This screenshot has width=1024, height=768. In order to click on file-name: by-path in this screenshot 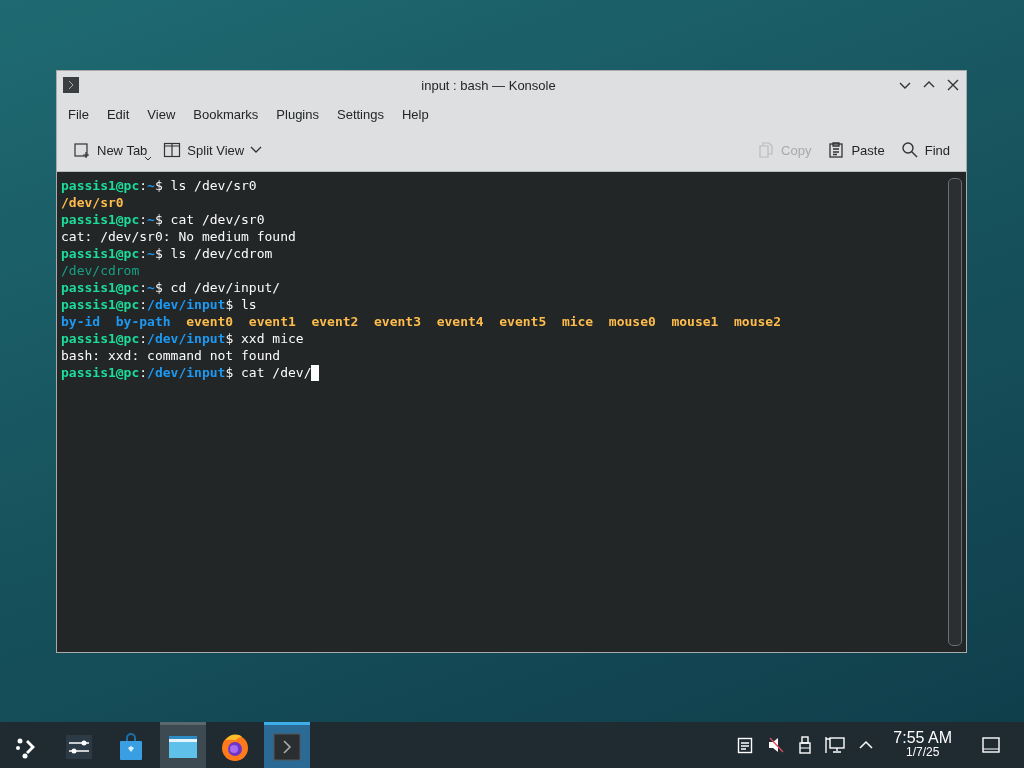, I will do `click(143, 321)`.